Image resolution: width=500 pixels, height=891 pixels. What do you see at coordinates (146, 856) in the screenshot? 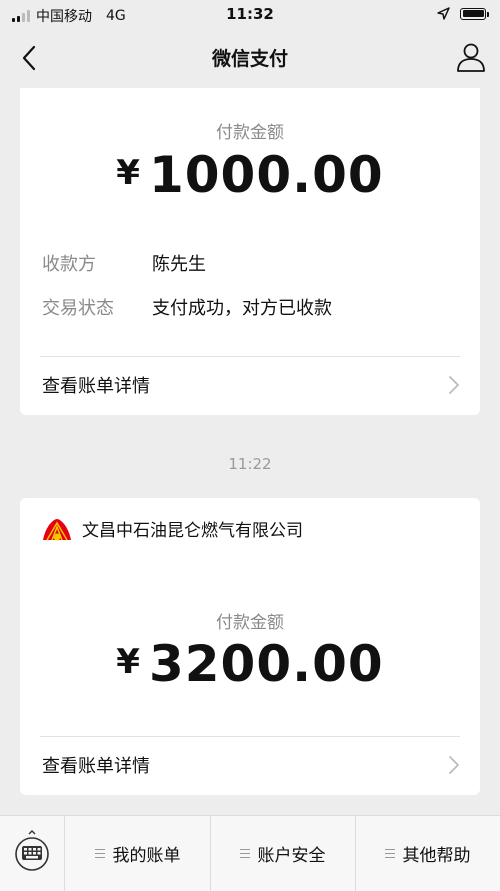
I see `menu-label: 我的账单` at bounding box center [146, 856].